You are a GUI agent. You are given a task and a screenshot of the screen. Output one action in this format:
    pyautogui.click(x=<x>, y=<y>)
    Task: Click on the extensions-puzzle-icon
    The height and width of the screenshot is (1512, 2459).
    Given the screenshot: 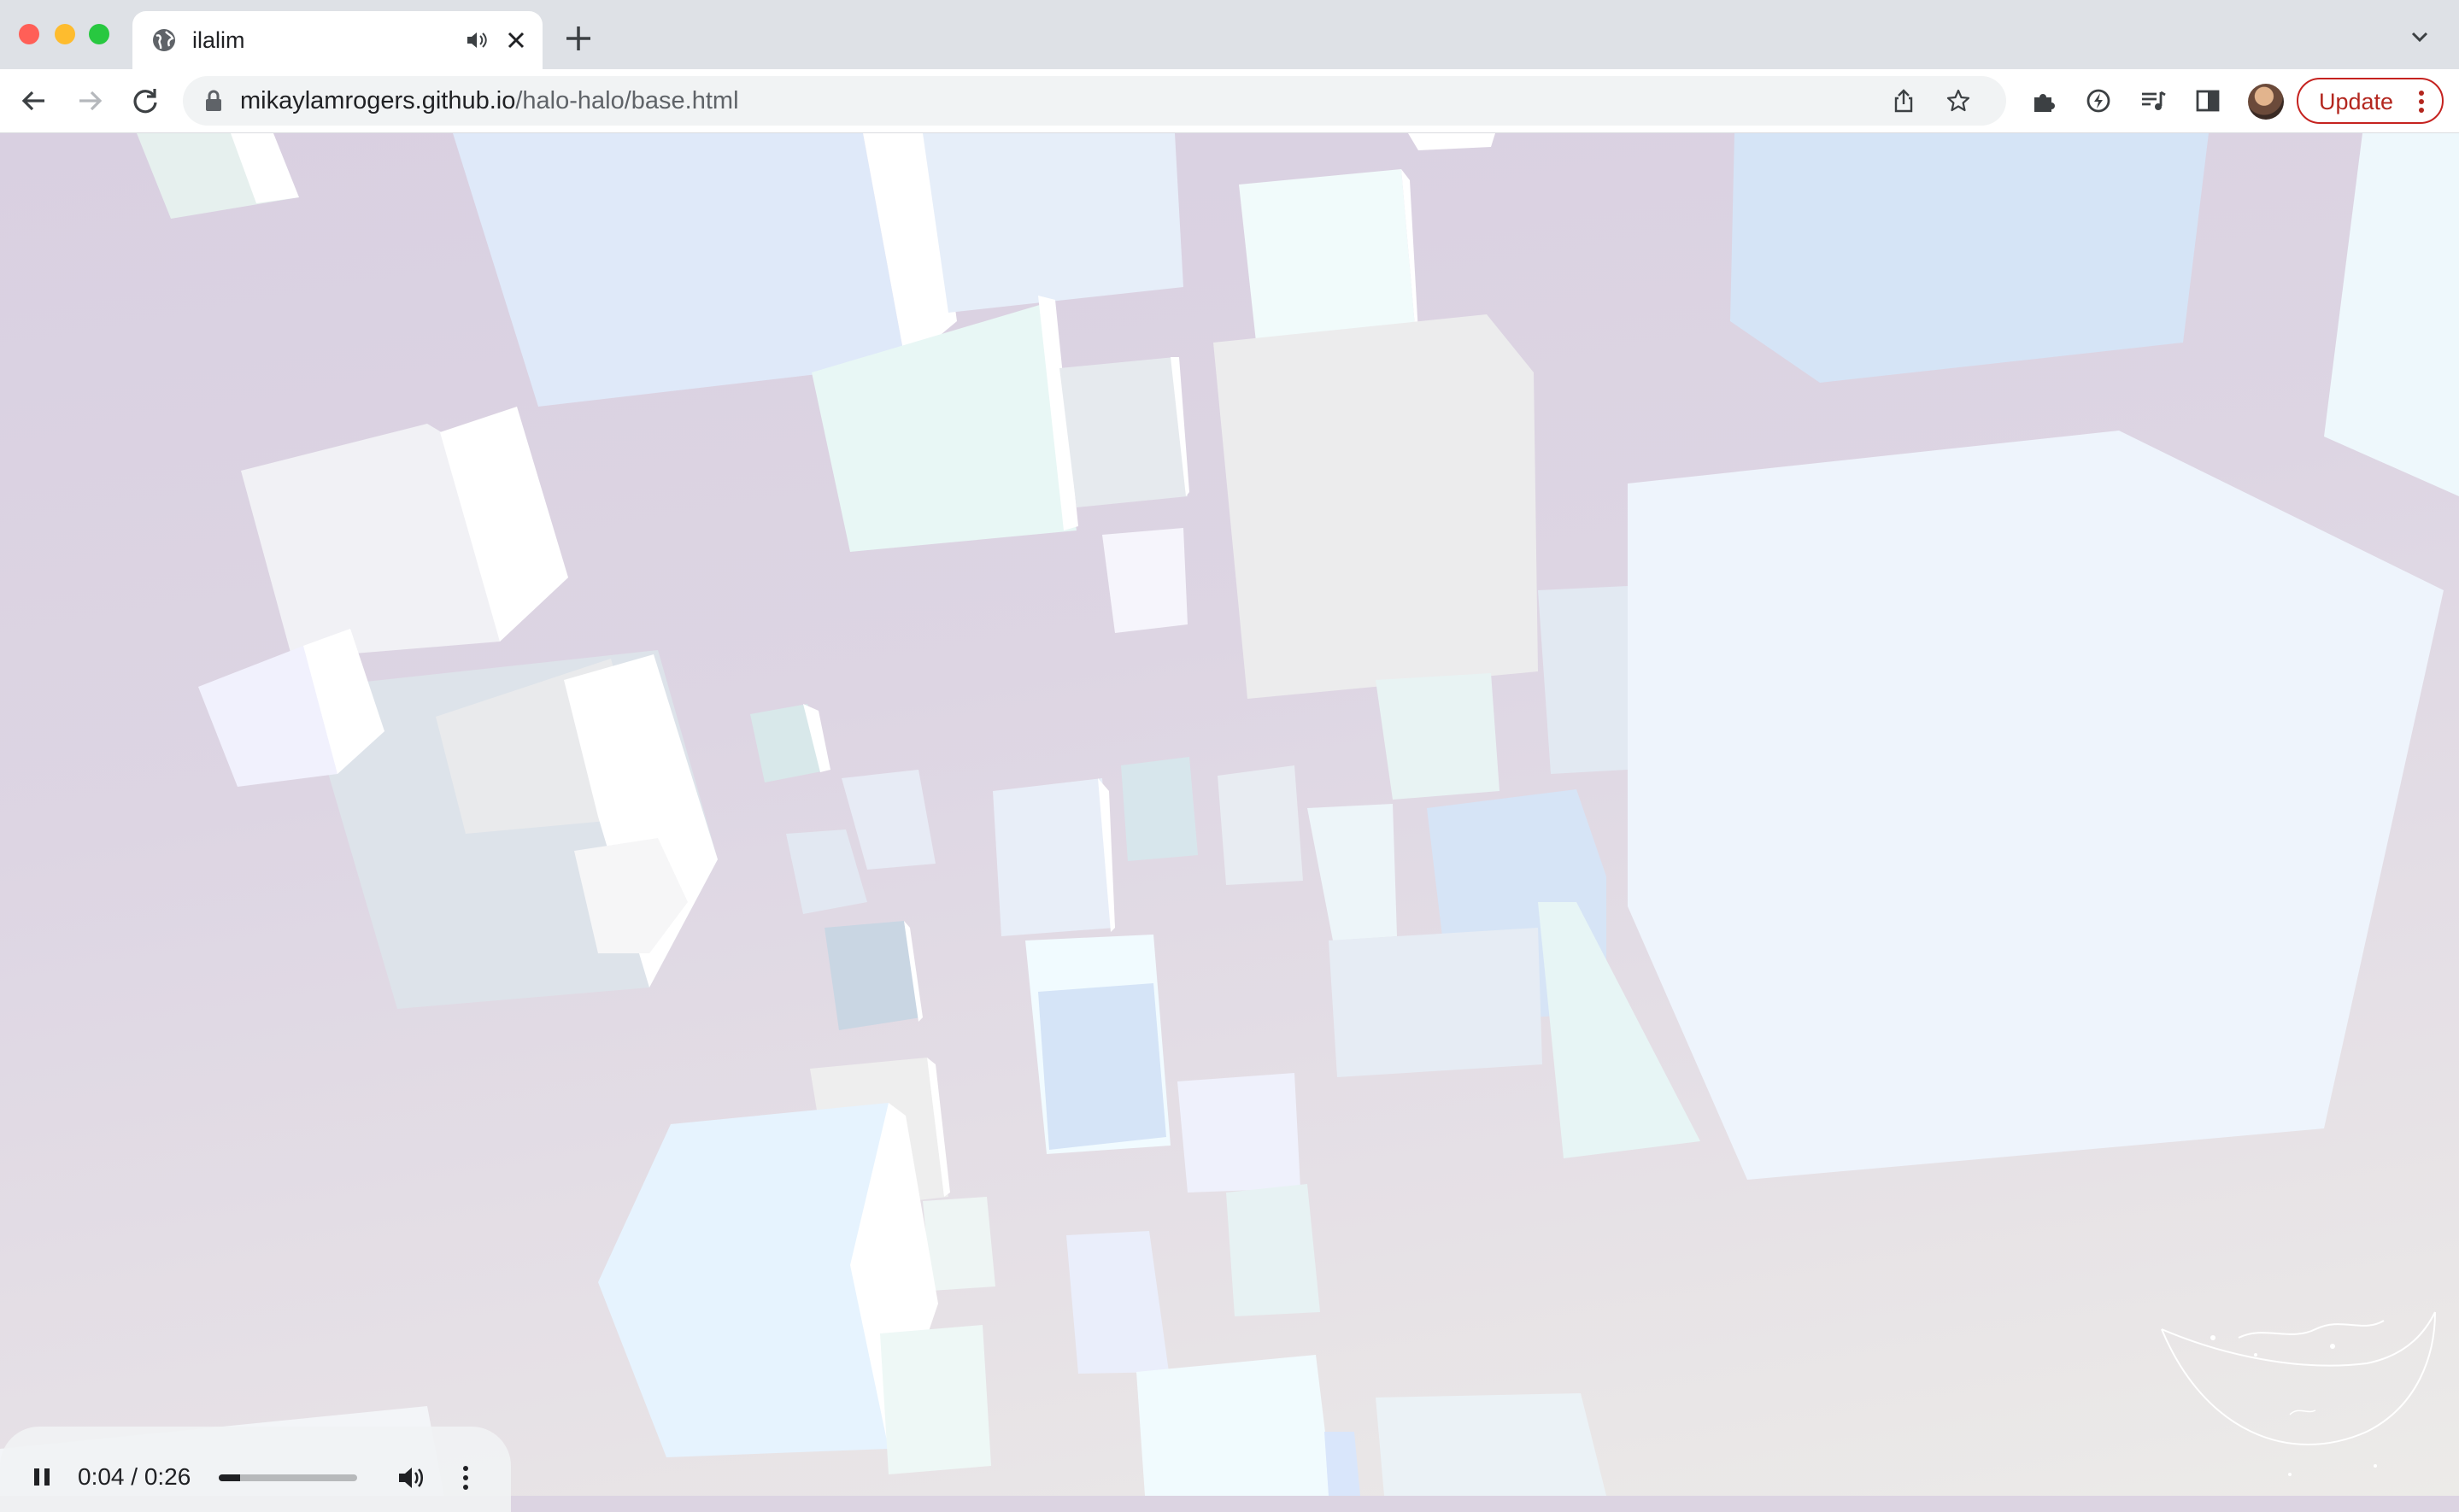 What is the action you would take?
    pyautogui.click(x=2043, y=100)
    